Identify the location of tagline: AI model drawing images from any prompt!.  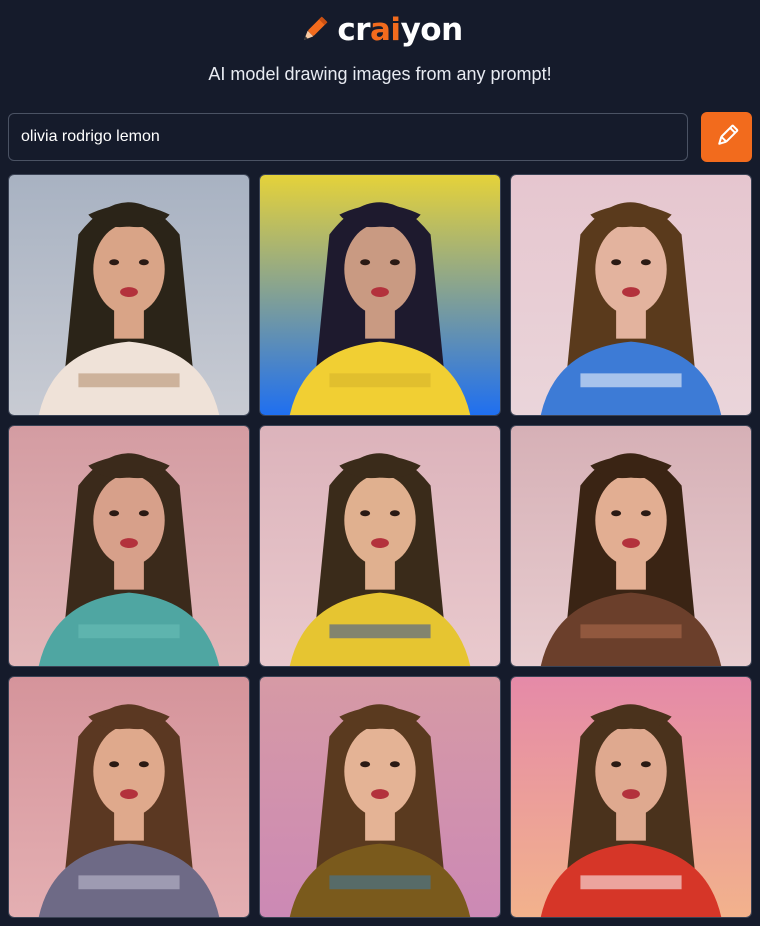
(380, 74).